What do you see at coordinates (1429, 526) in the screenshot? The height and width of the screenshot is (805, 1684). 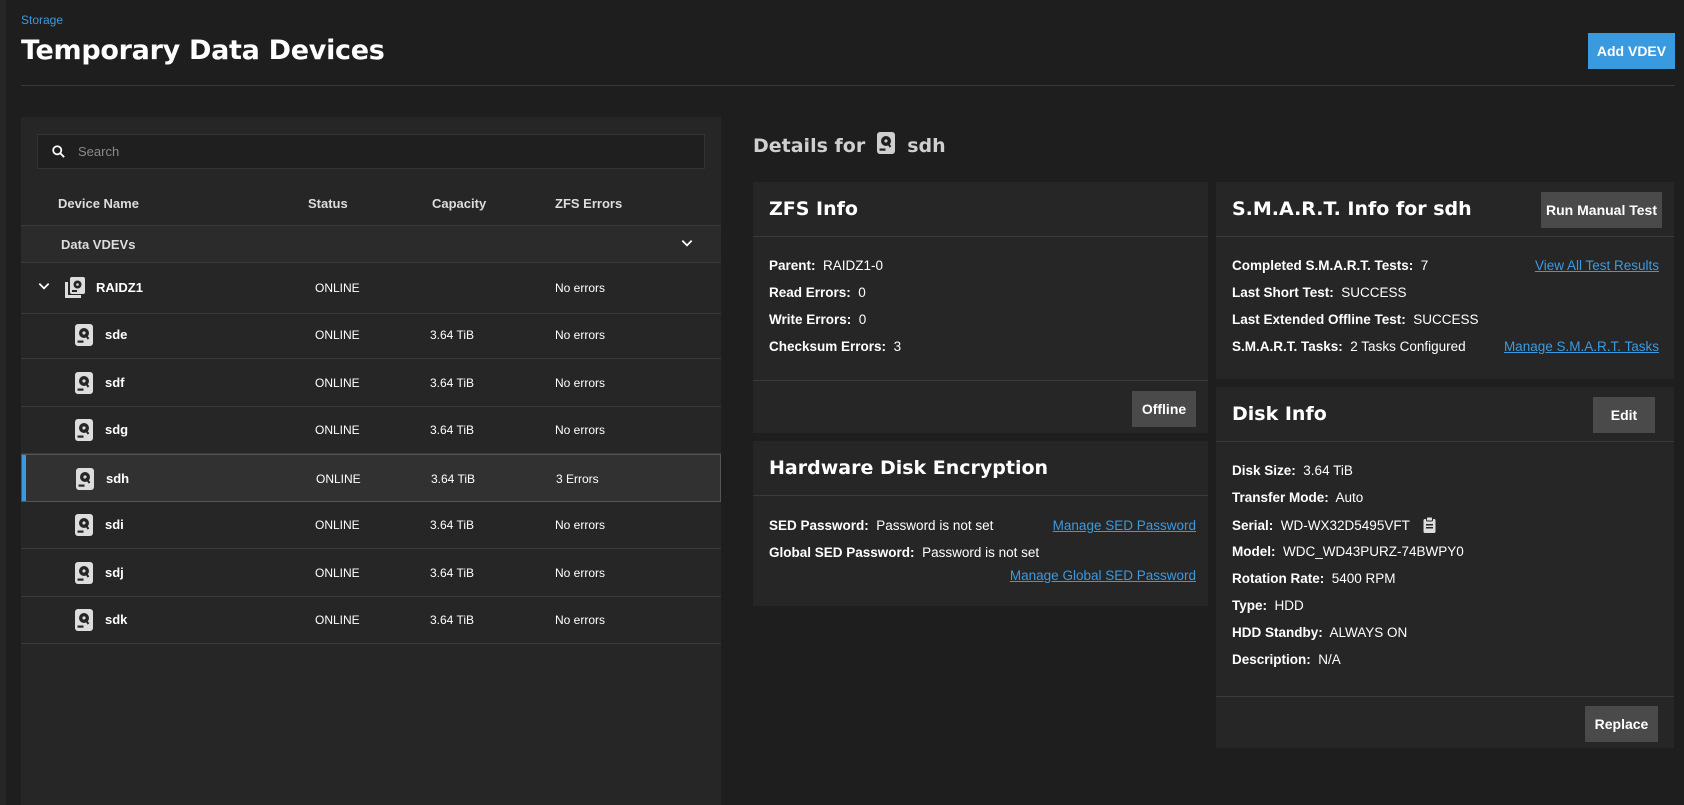 I see `clipboard-icon` at bounding box center [1429, 526].